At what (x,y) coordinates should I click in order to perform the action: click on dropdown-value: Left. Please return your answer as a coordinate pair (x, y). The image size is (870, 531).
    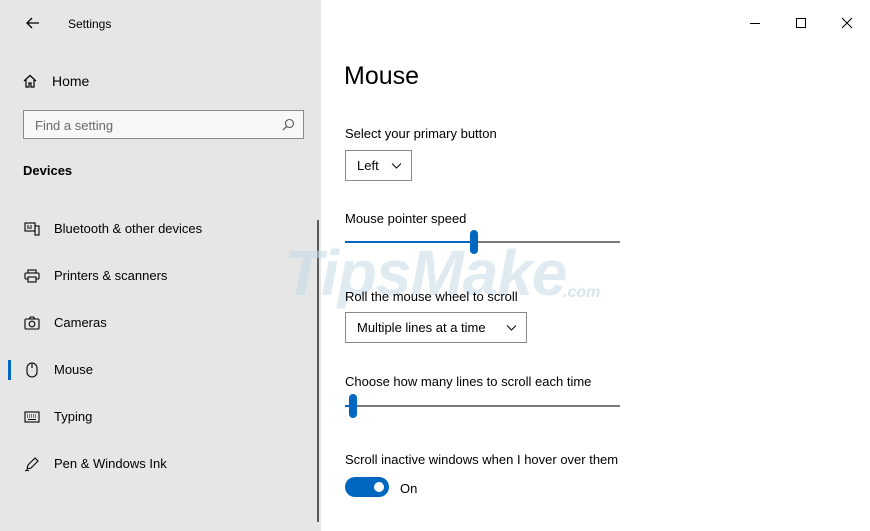
    Looking at the image, I should click on (368, 165).